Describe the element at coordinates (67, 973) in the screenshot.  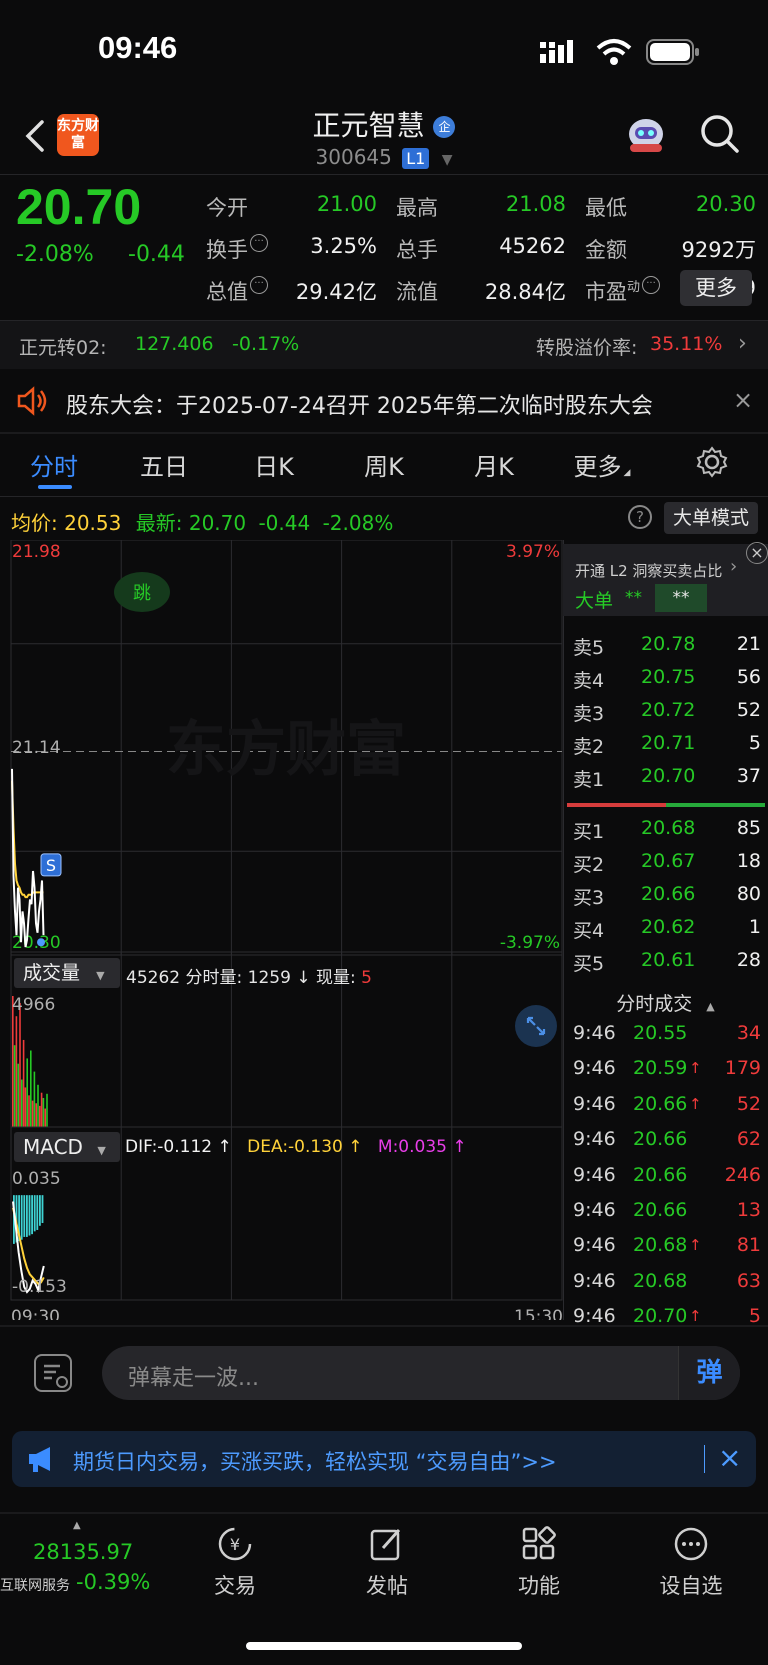
I see `volume-selector: 成交量 ▼` at that location.